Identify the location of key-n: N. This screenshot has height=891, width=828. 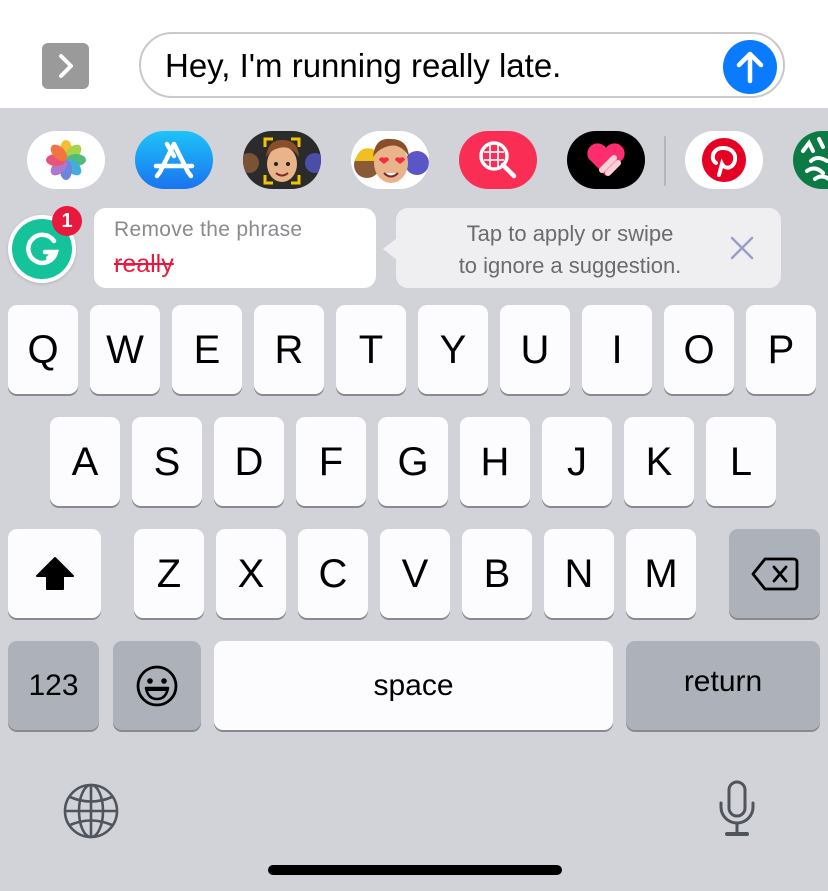
(579, 573).